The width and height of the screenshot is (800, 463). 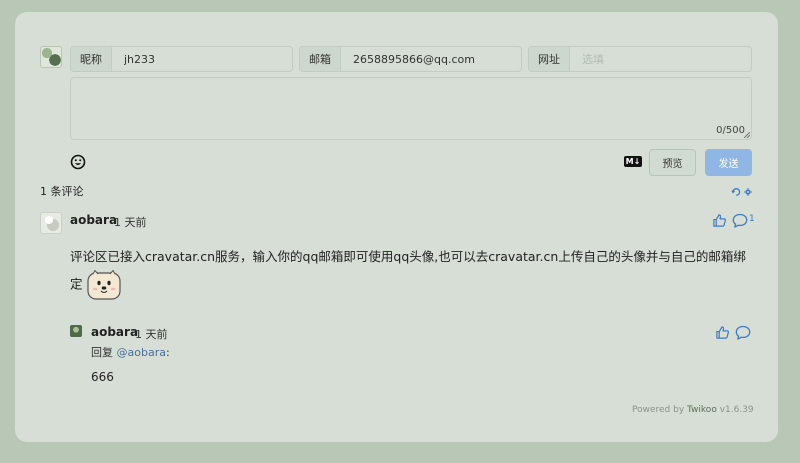 I want to click on resize-handle-icon, so click(x=747, y=135).